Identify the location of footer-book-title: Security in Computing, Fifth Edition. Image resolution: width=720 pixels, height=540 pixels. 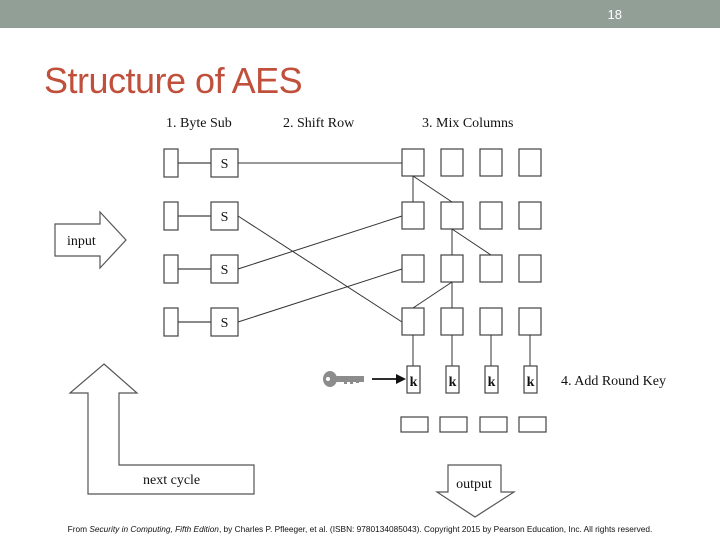
(154, 529).